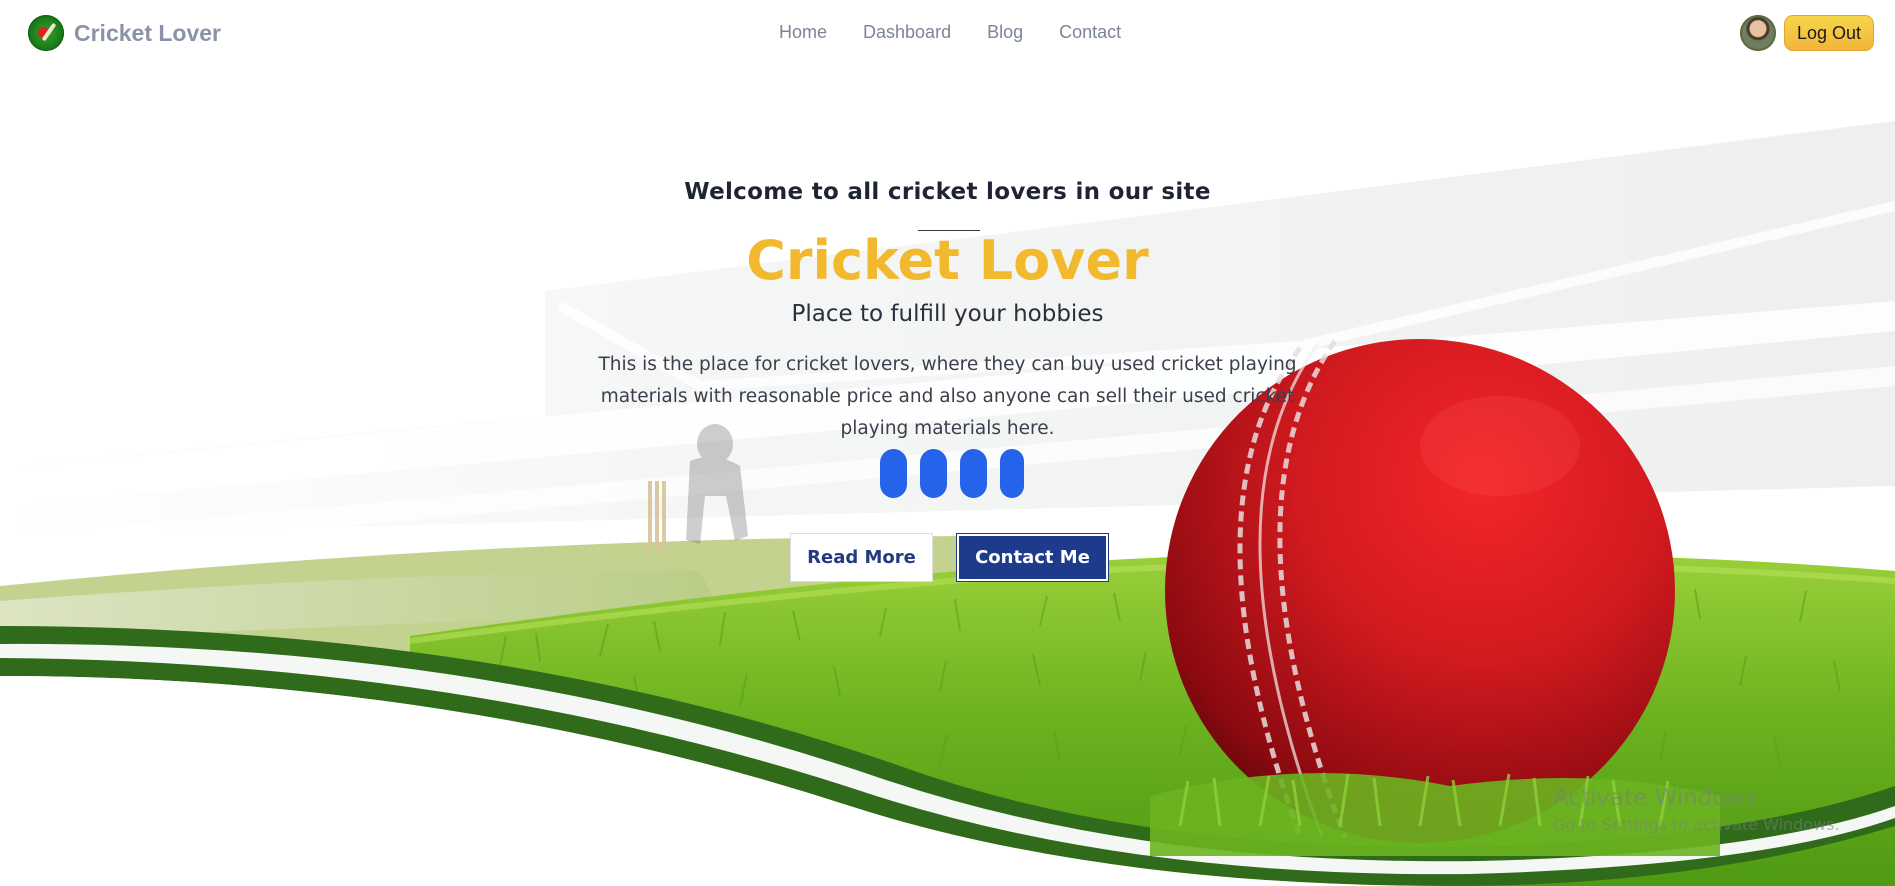 The height and width of the screenshot is (886, 1895). Describe the element at coordinates (947, 260) in the screenshot. I see `hero-title: Cricket Lover` at that location.